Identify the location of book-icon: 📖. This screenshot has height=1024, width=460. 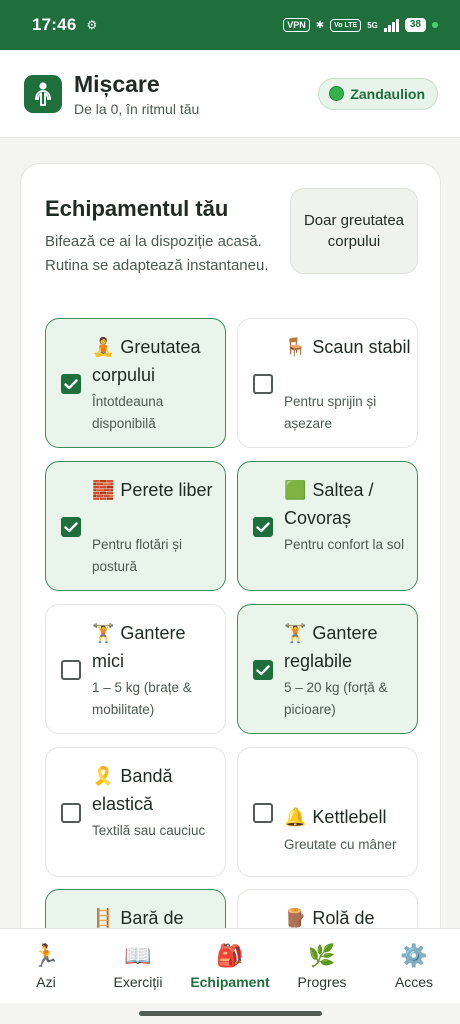
(138, 955).